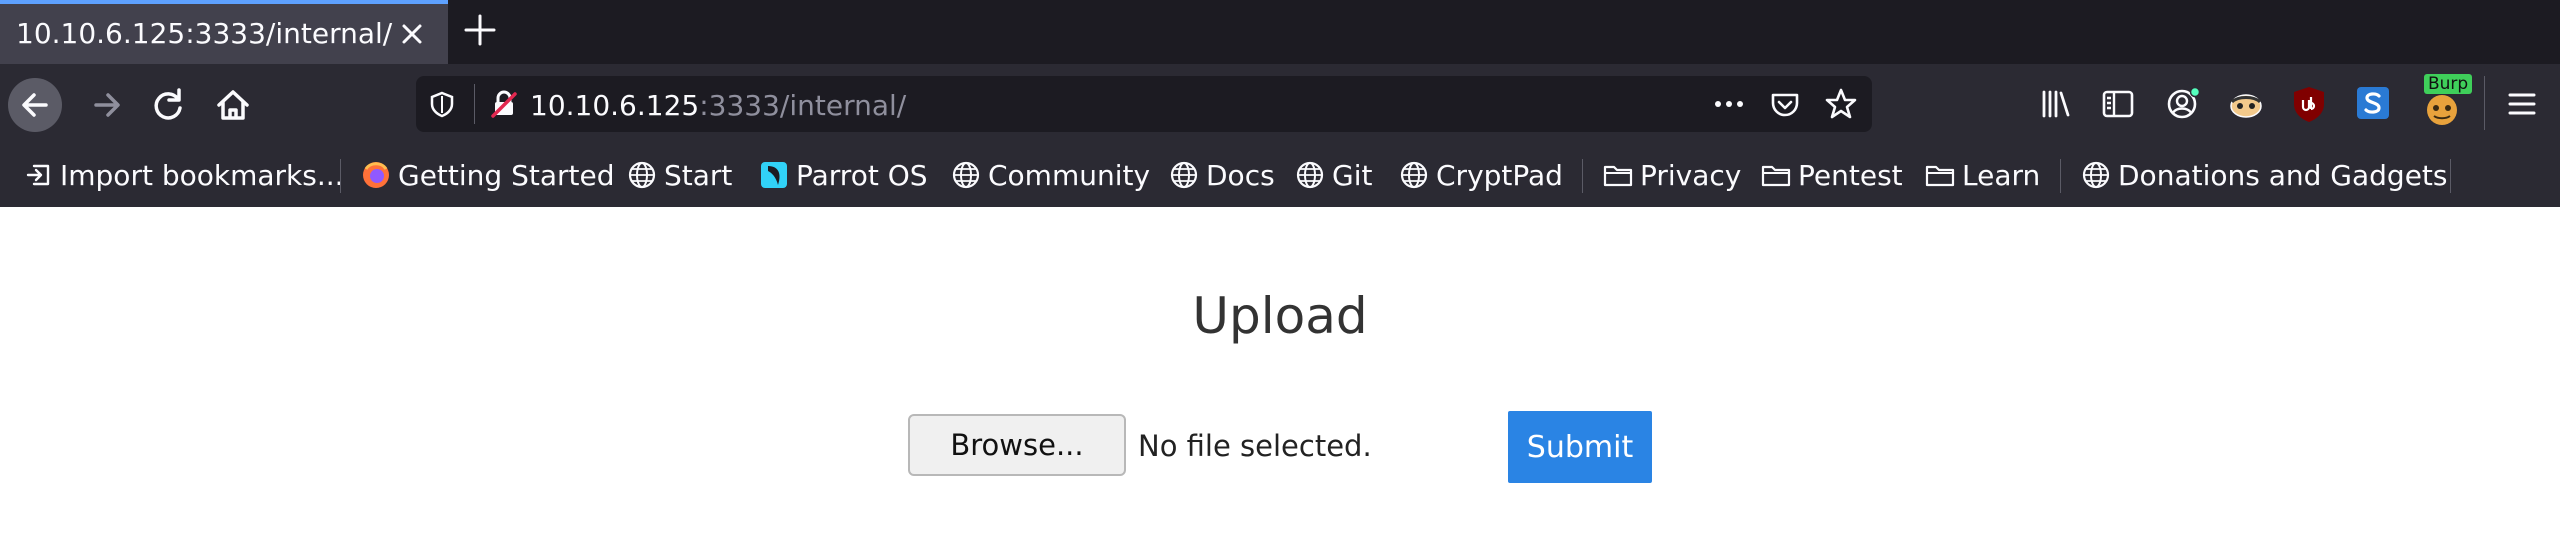 The width and height of the screenshot is (2560, 544). I want to click on bookmark-label: Parrot OS, so click(862, 175).